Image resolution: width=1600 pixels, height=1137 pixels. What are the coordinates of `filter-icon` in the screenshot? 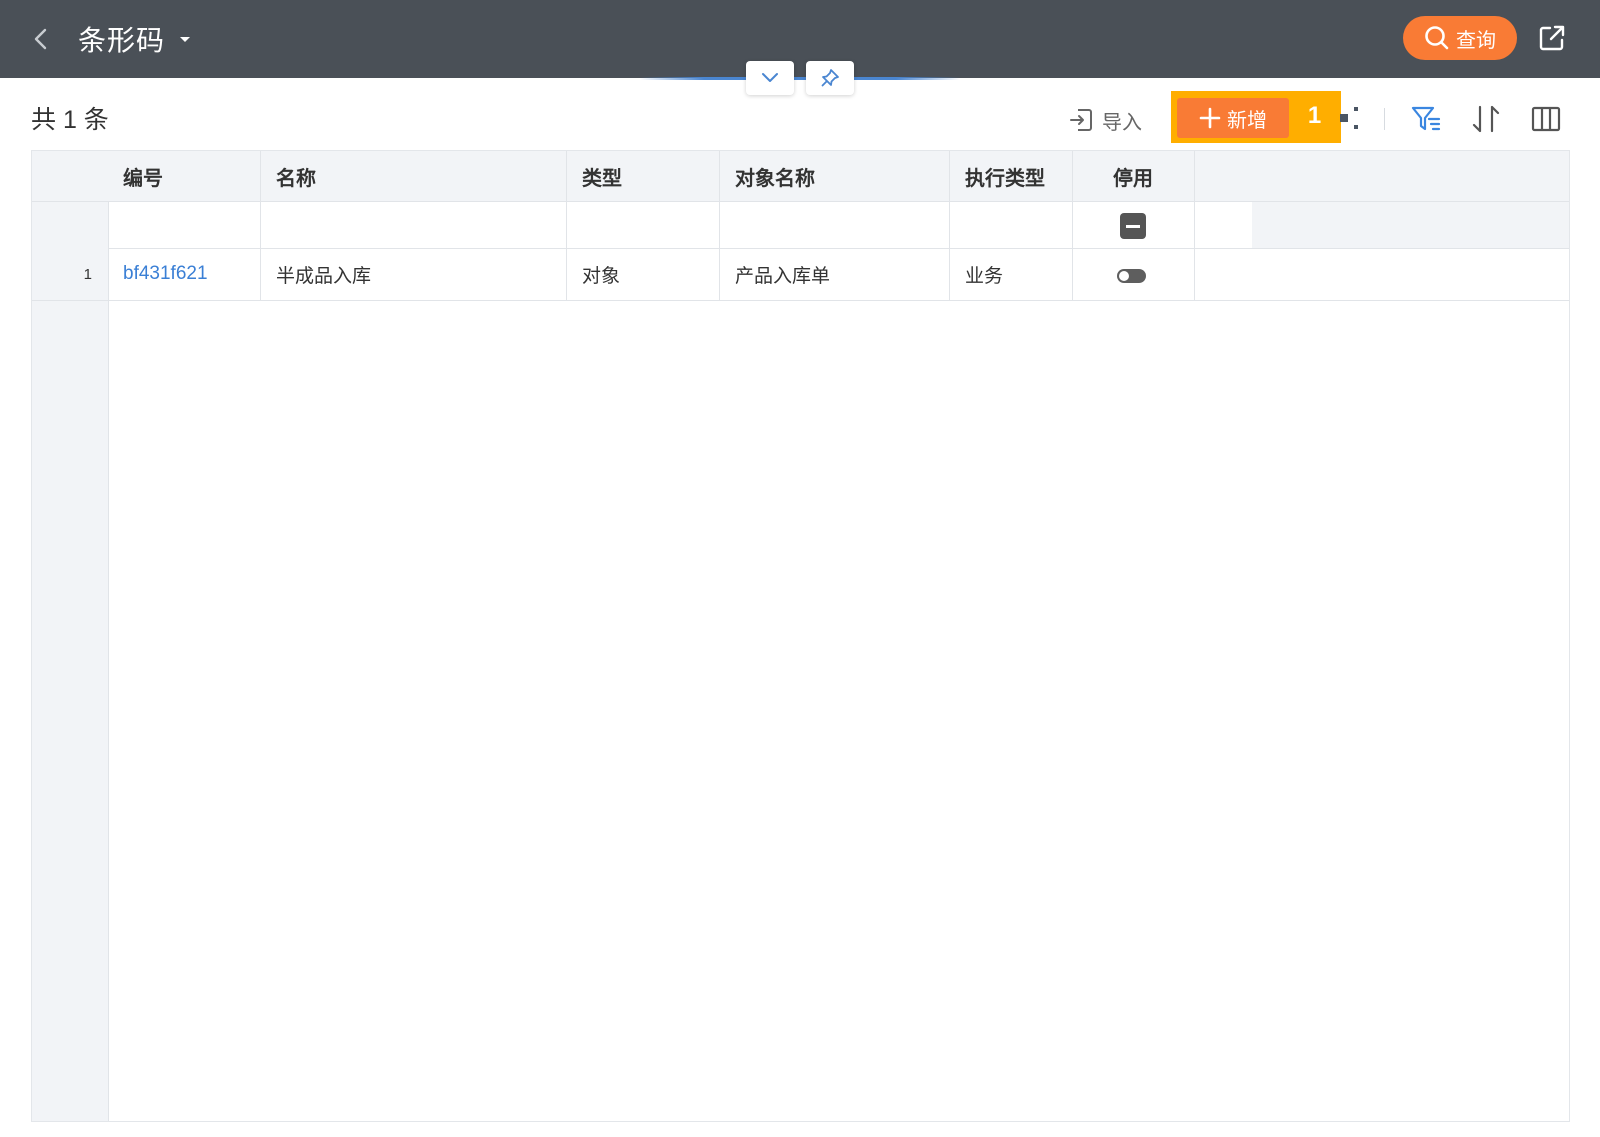 It's located at (1426, 119).